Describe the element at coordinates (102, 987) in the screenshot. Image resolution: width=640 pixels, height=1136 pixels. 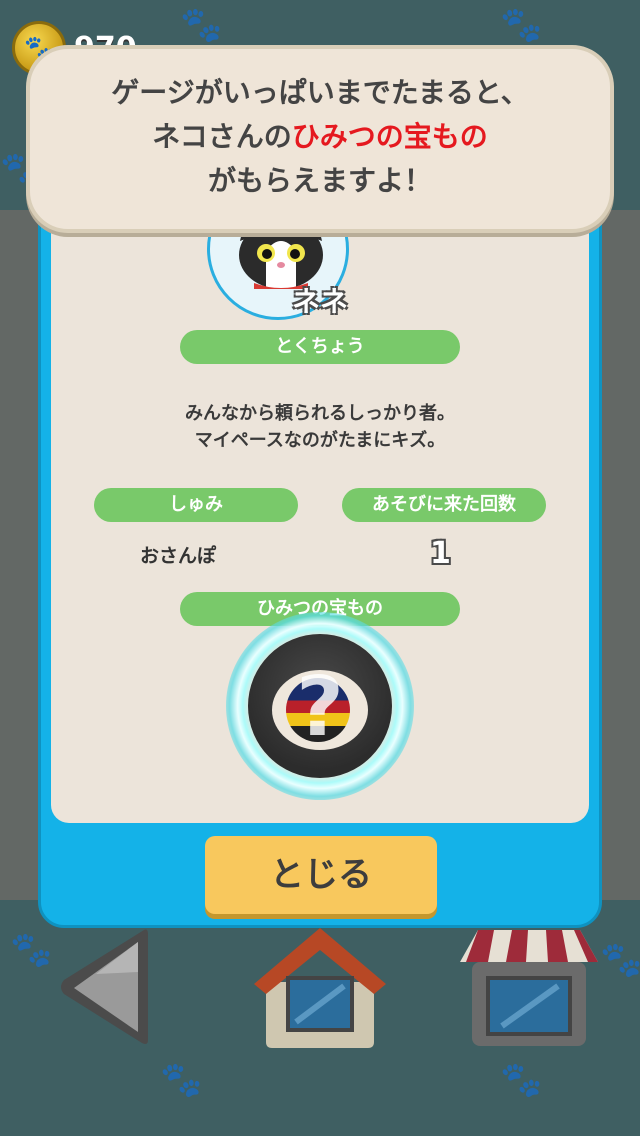
I see `back-arrow-icon` at that location.